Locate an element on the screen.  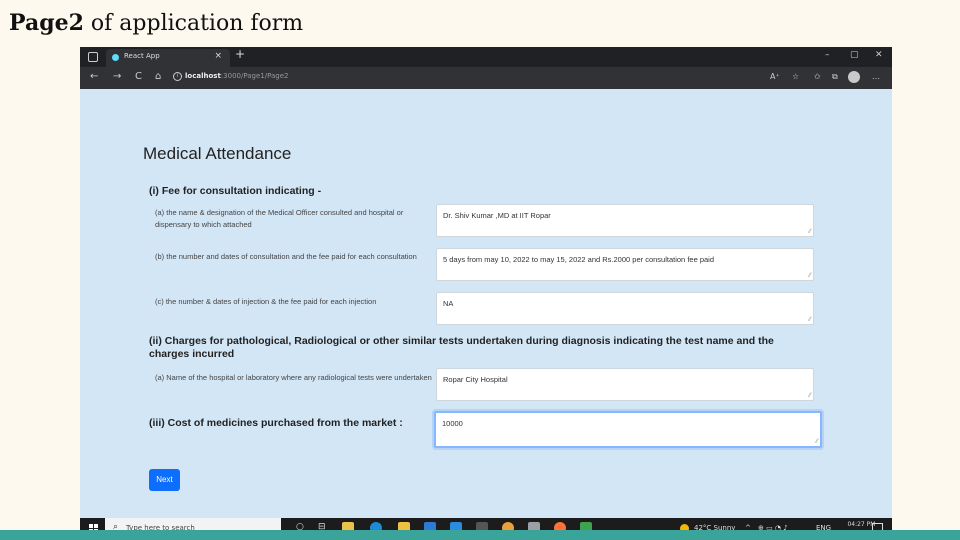
slide-title: Page2 of application form is located at coordinates (156, 23).